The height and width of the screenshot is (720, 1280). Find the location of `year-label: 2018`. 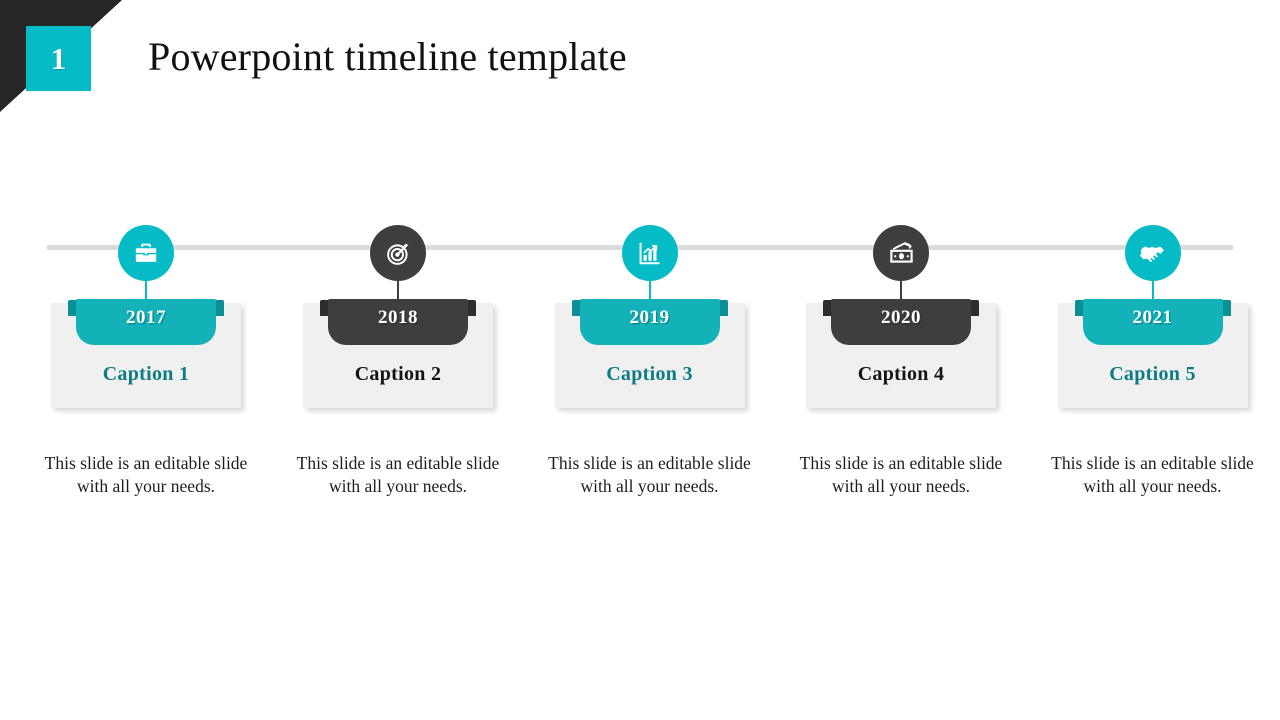

year-label: 2018 is located at coordinates (398, 317).